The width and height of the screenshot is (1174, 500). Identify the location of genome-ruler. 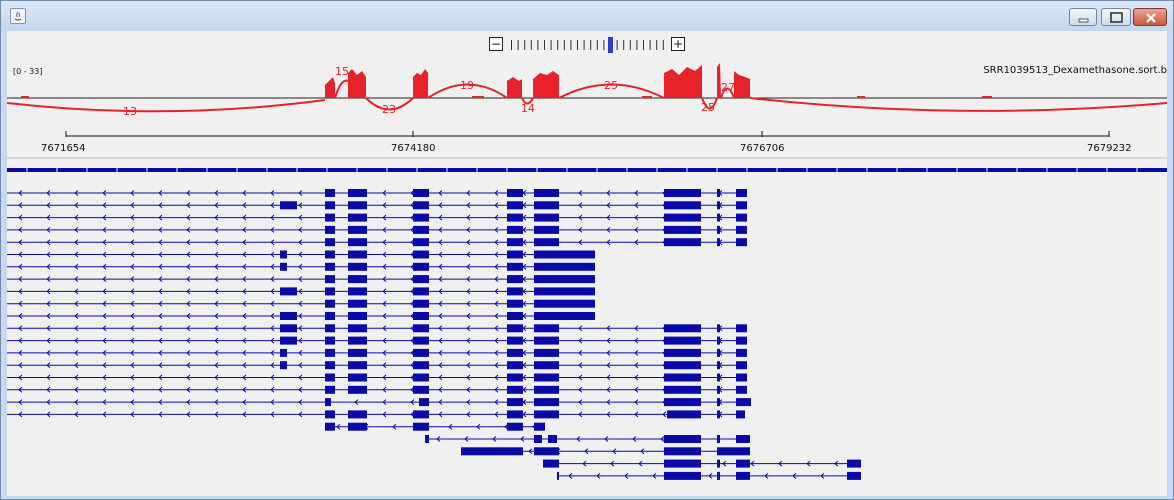
(587, 134).